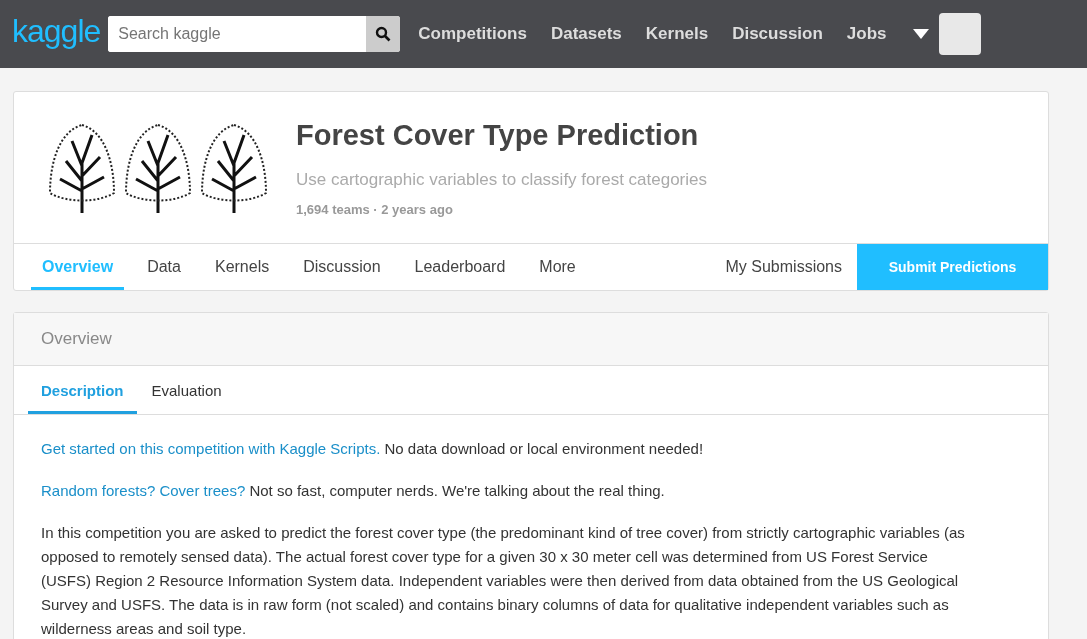  I want to click on paragraph: Get started on this competition with Kaggle Scripts. No data download or local environment needed!, so click(373, 449).